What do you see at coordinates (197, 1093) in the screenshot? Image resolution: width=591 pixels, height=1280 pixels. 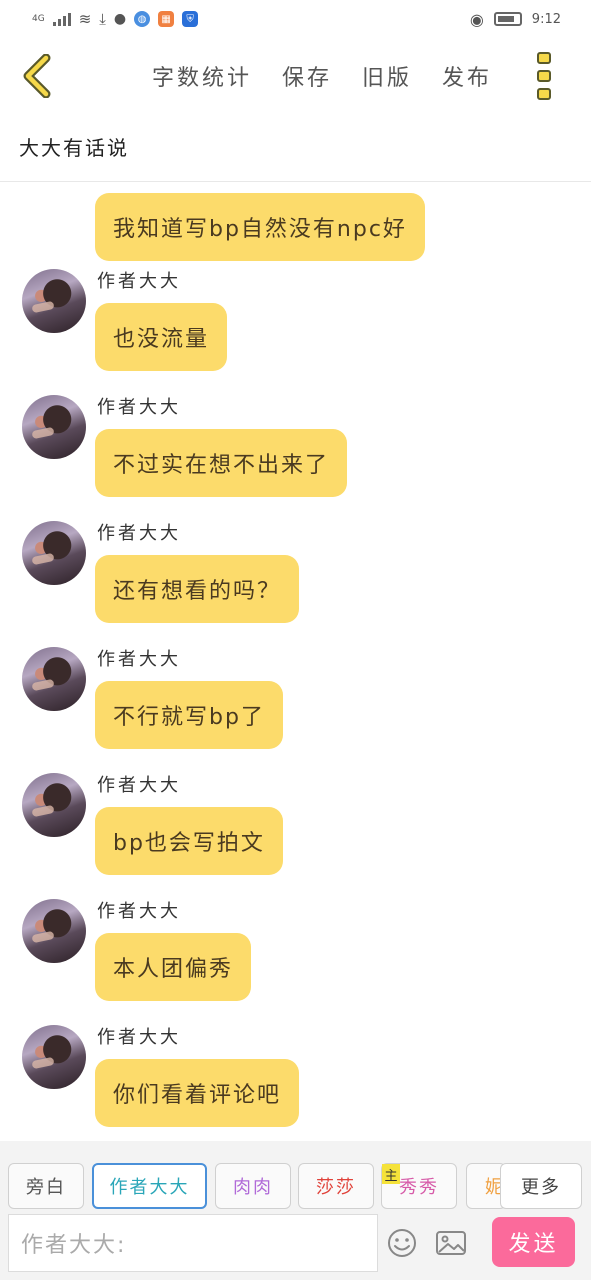 I see `message-bubble: 你们看着评论吧` at bounding box center [197, 1093].